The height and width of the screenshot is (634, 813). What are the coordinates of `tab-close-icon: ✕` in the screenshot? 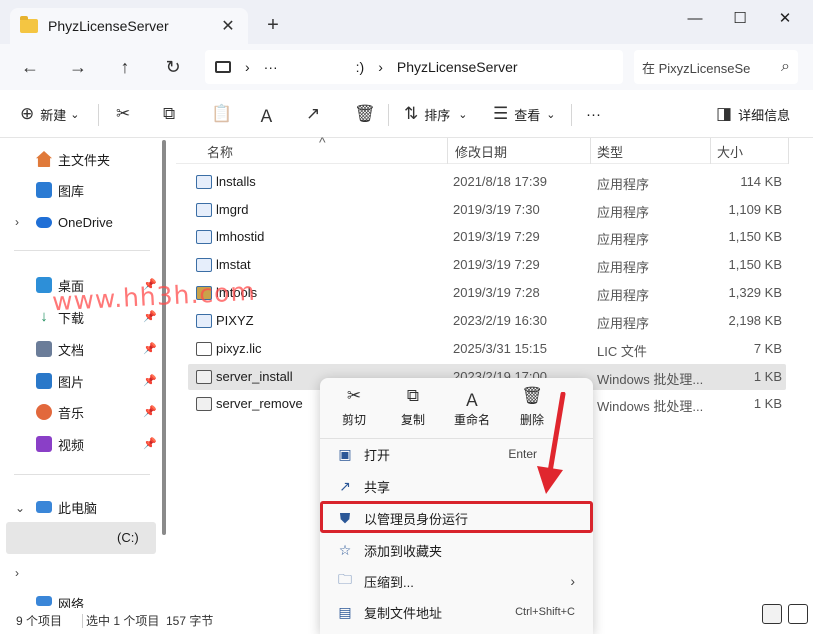 It's located at (228, 26).